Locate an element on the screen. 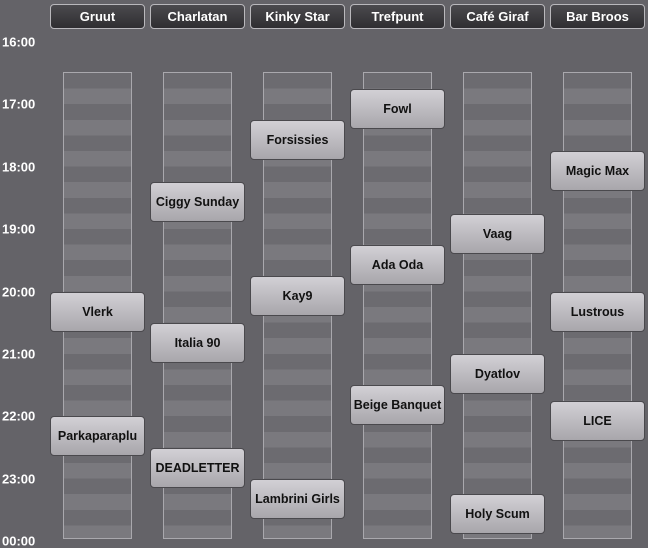 The width and height of the screenshot is (648, 548). venue-track-cafe-giraf is located at coordinates (497, 305).